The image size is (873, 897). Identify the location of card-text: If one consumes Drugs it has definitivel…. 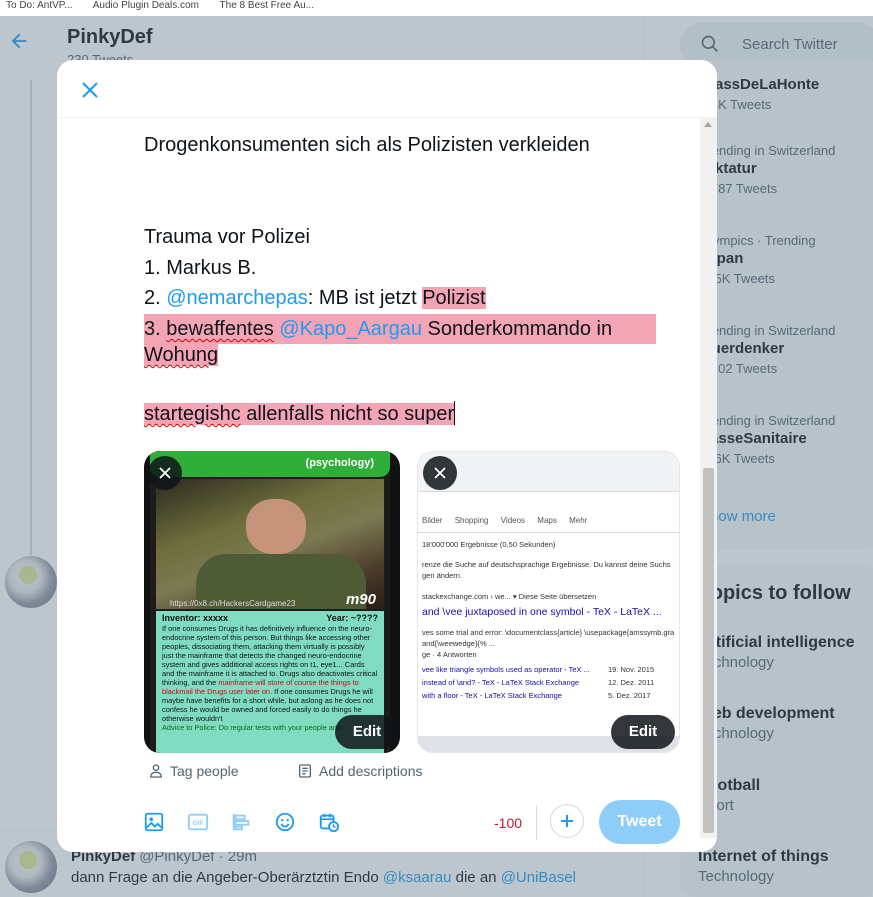
(270, 673).